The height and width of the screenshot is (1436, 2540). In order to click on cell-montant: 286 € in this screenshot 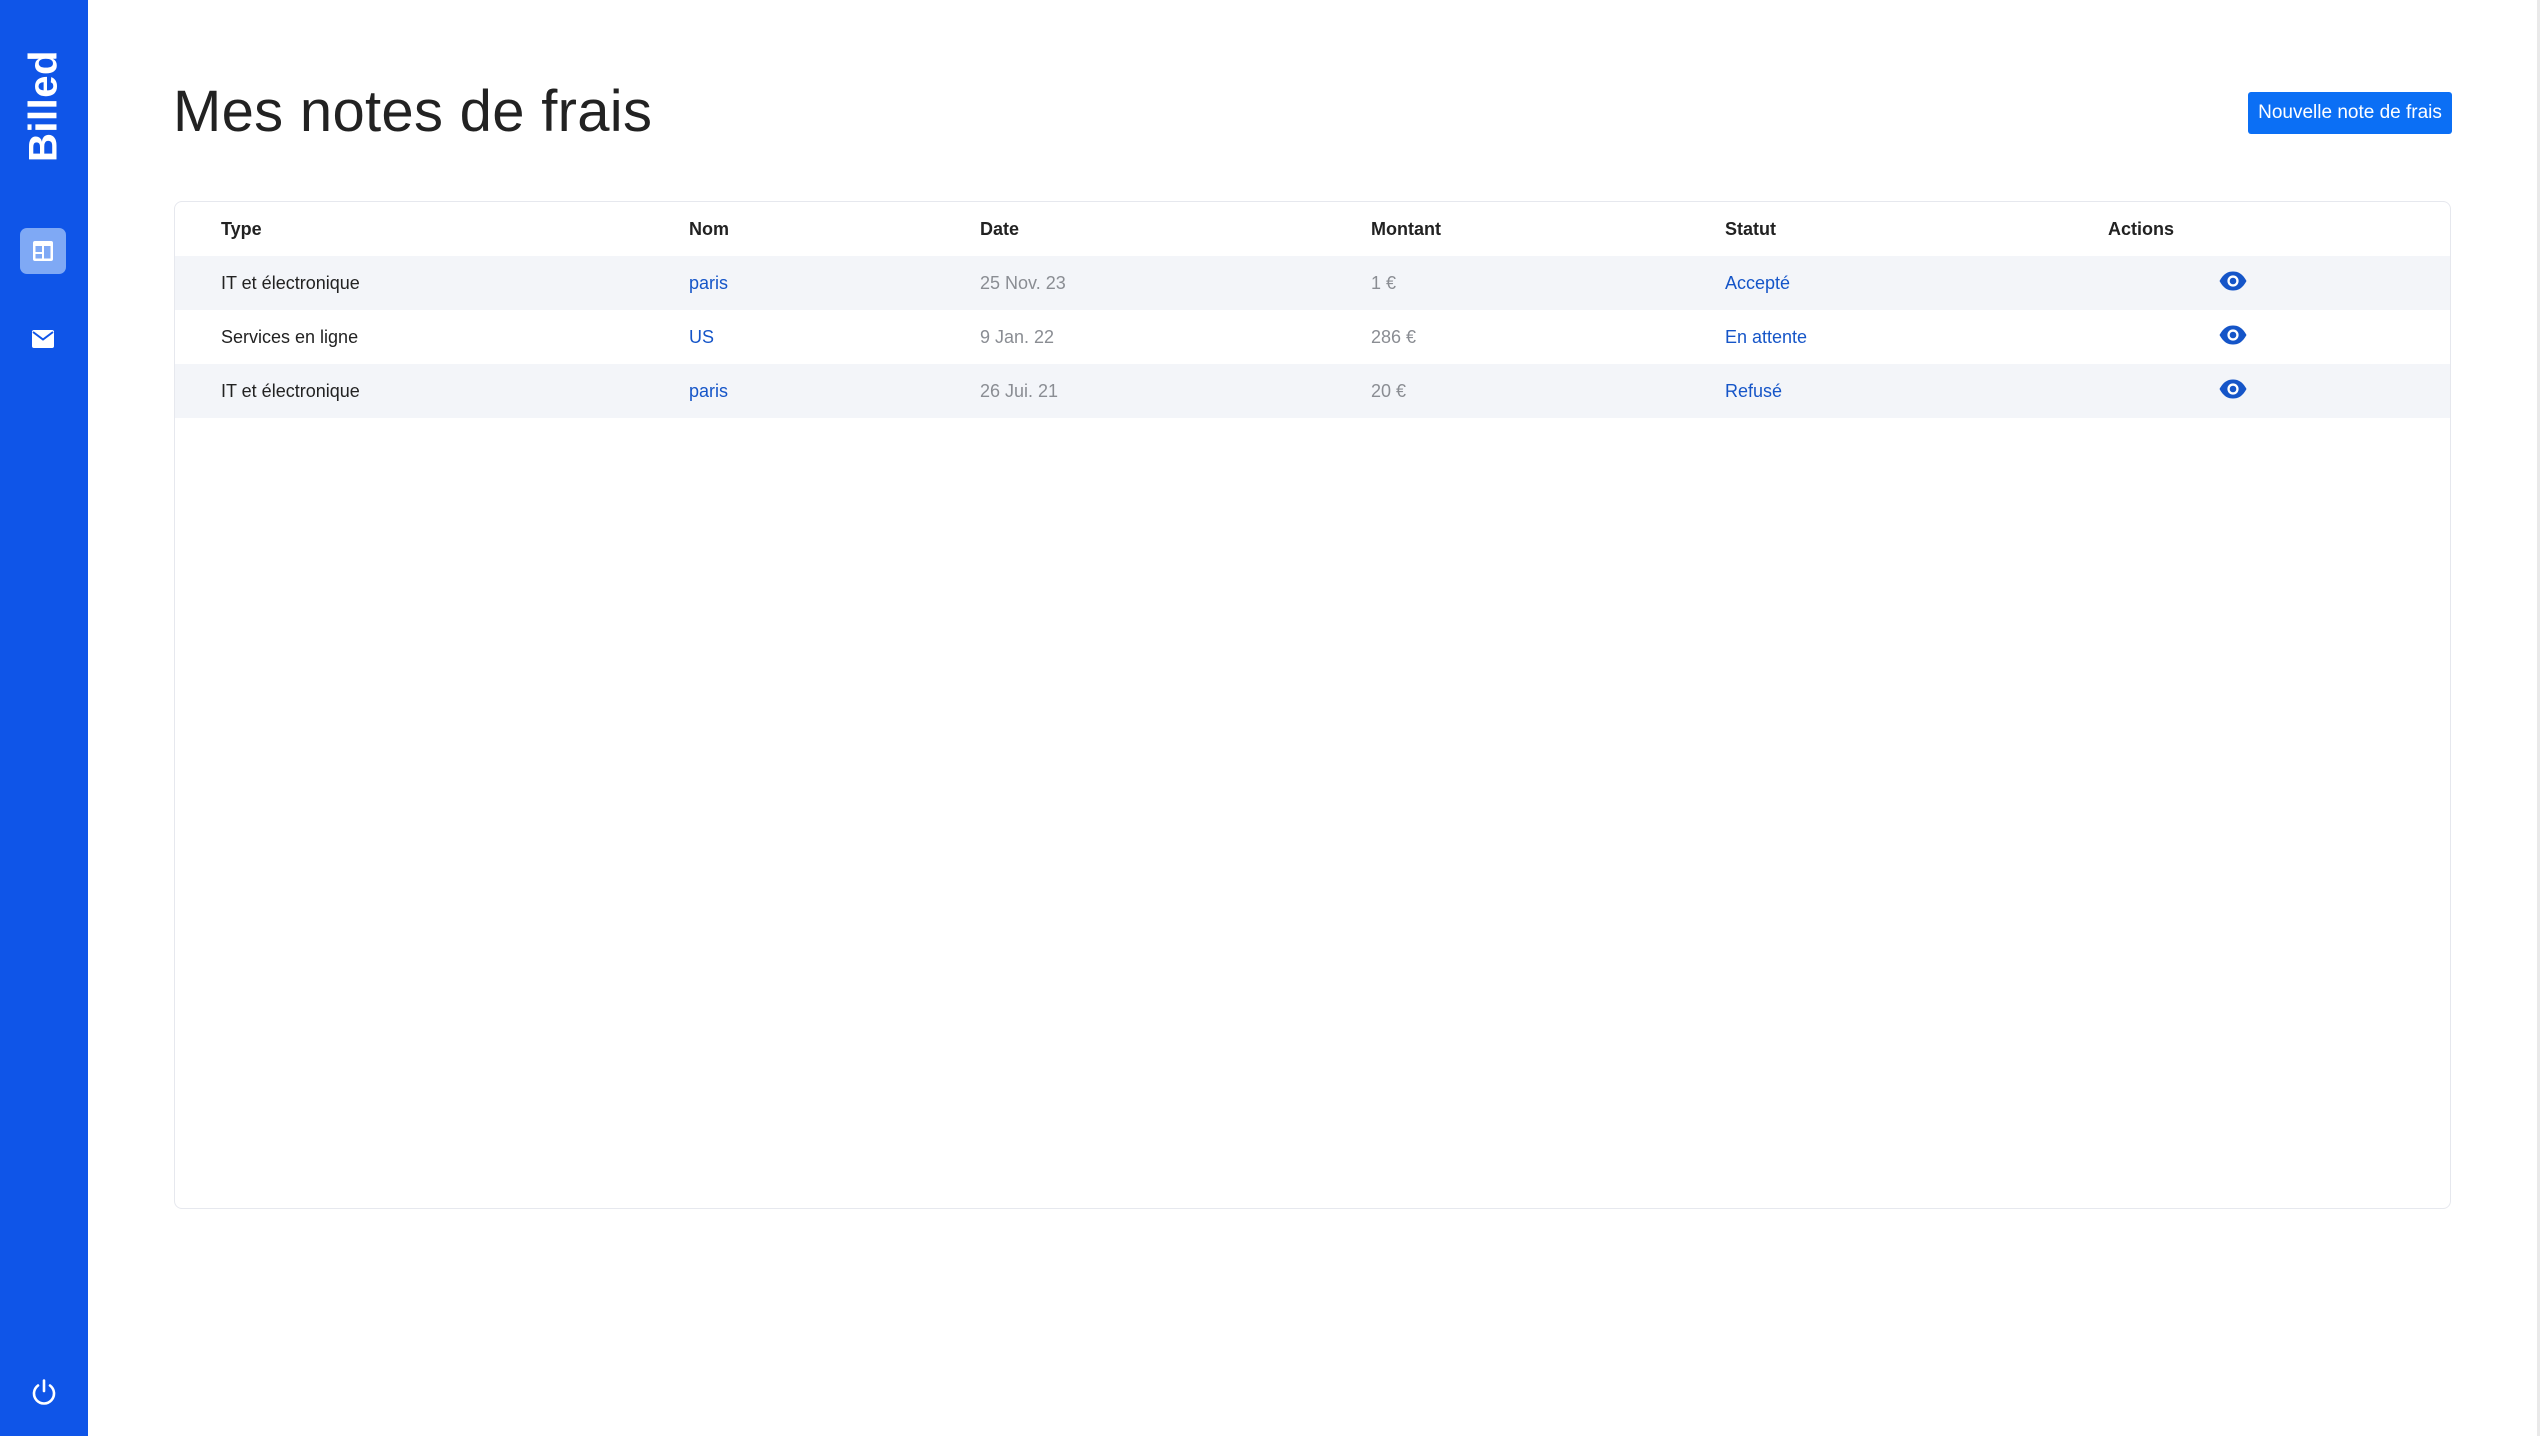, I will do `click(1394, 336)`.